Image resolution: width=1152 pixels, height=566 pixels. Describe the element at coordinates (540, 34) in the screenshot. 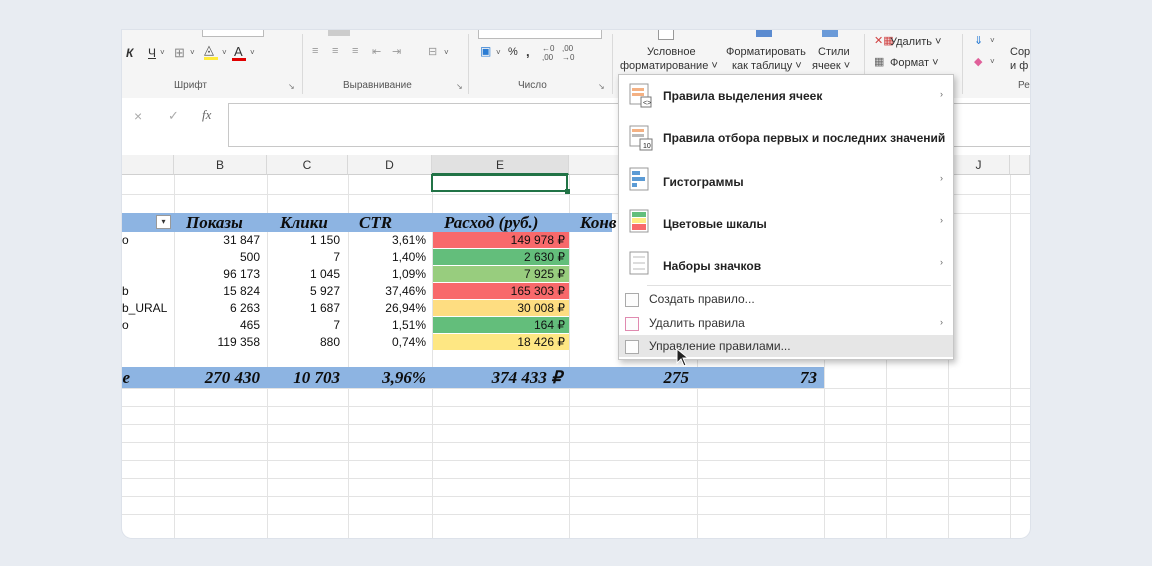

I see `number-format-box` at that location.